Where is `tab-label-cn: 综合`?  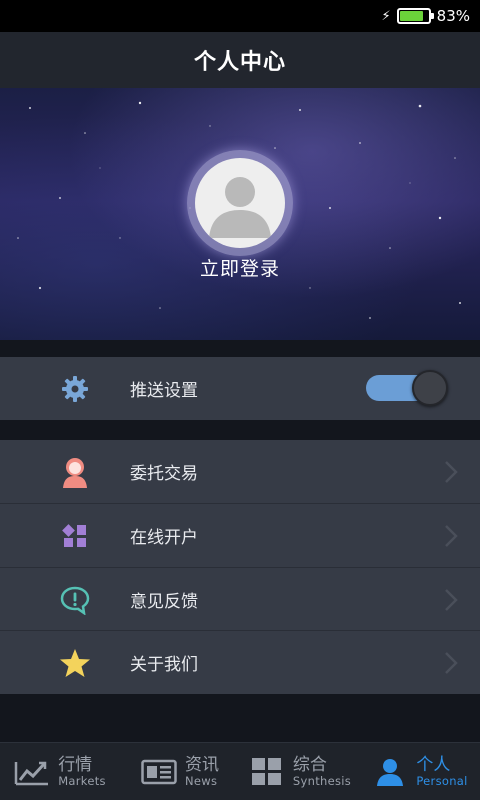 tab-label-cn: 综合 is located at coordinates (309, 764).